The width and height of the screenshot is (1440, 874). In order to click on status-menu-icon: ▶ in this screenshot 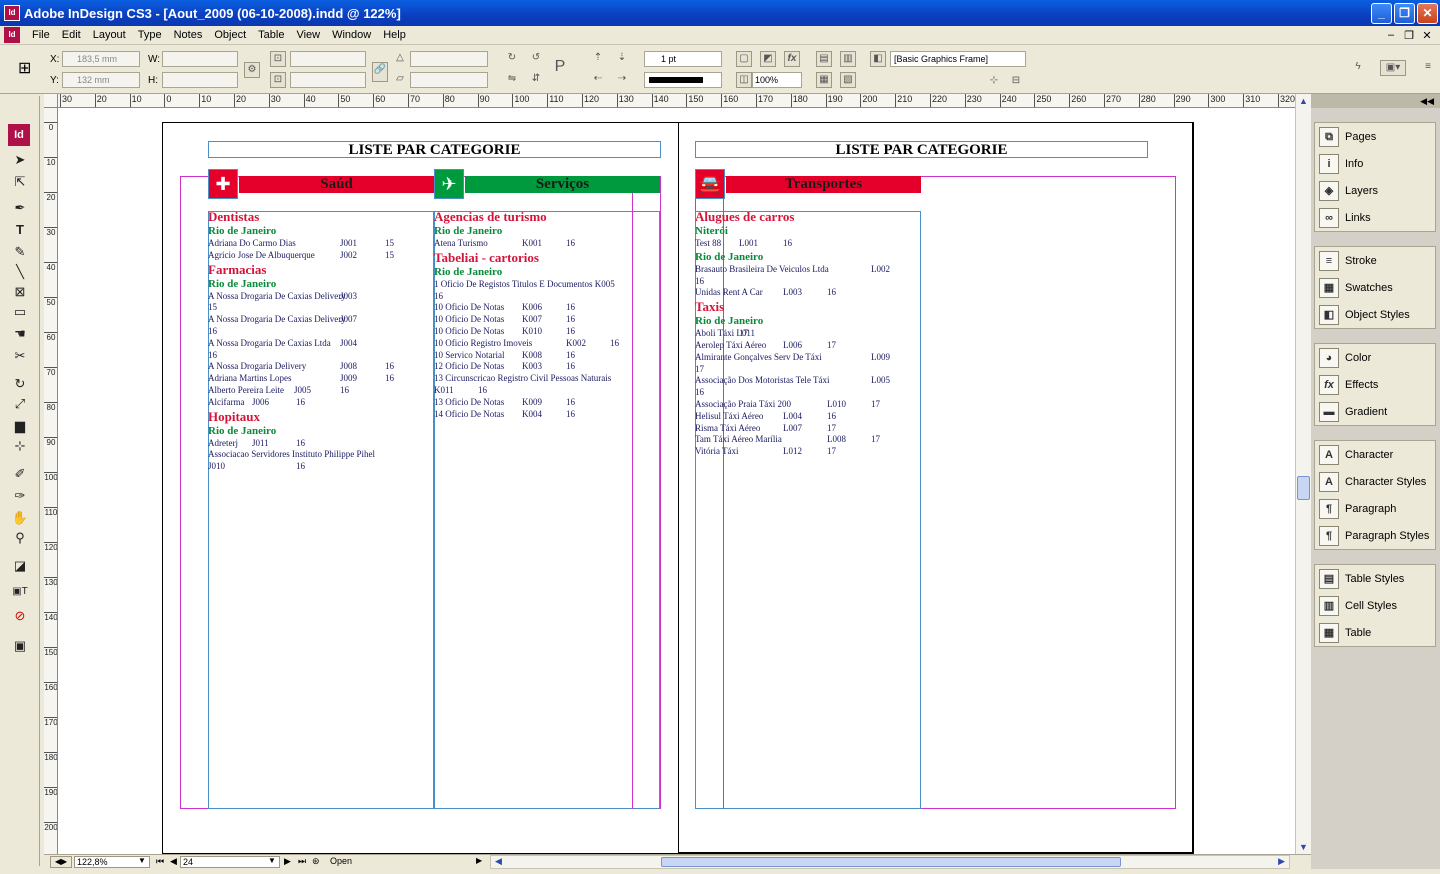, I will do `click(479, 860)`.